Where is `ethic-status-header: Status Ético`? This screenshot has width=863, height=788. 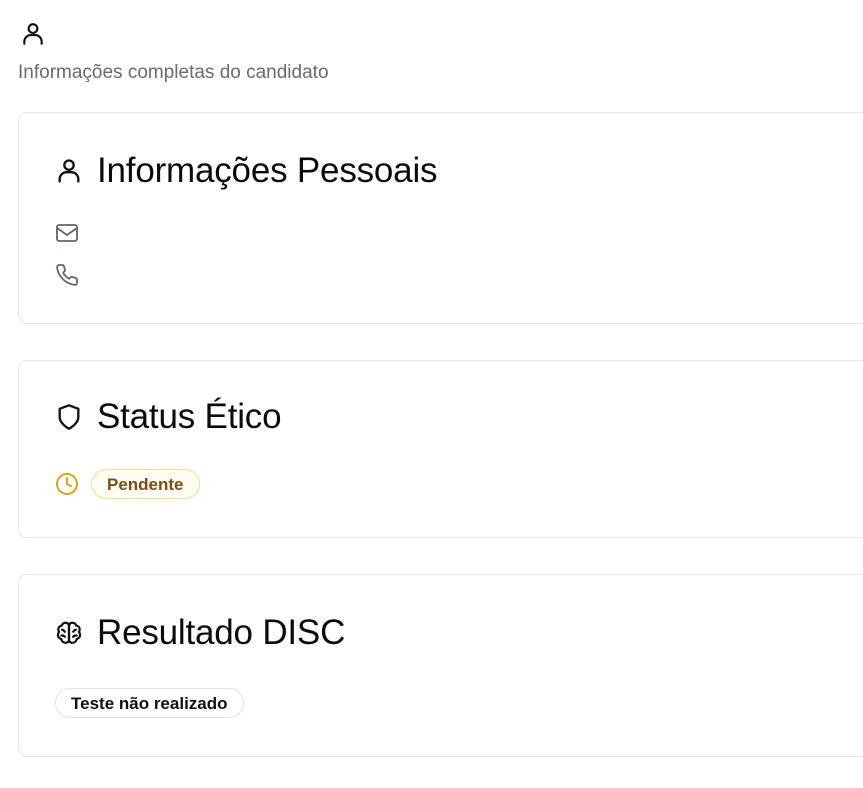
ethic-status-header: Status Ético is located at coordinates (168, 417).